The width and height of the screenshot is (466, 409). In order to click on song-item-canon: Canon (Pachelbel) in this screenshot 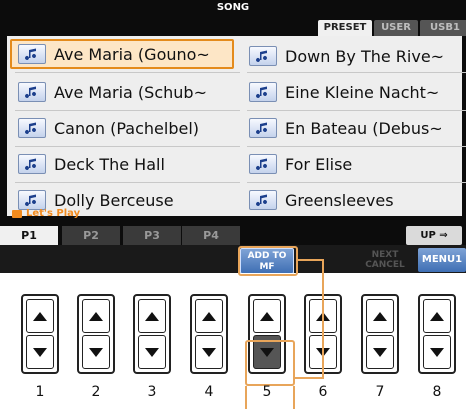, I will do `click(124, 128)`.